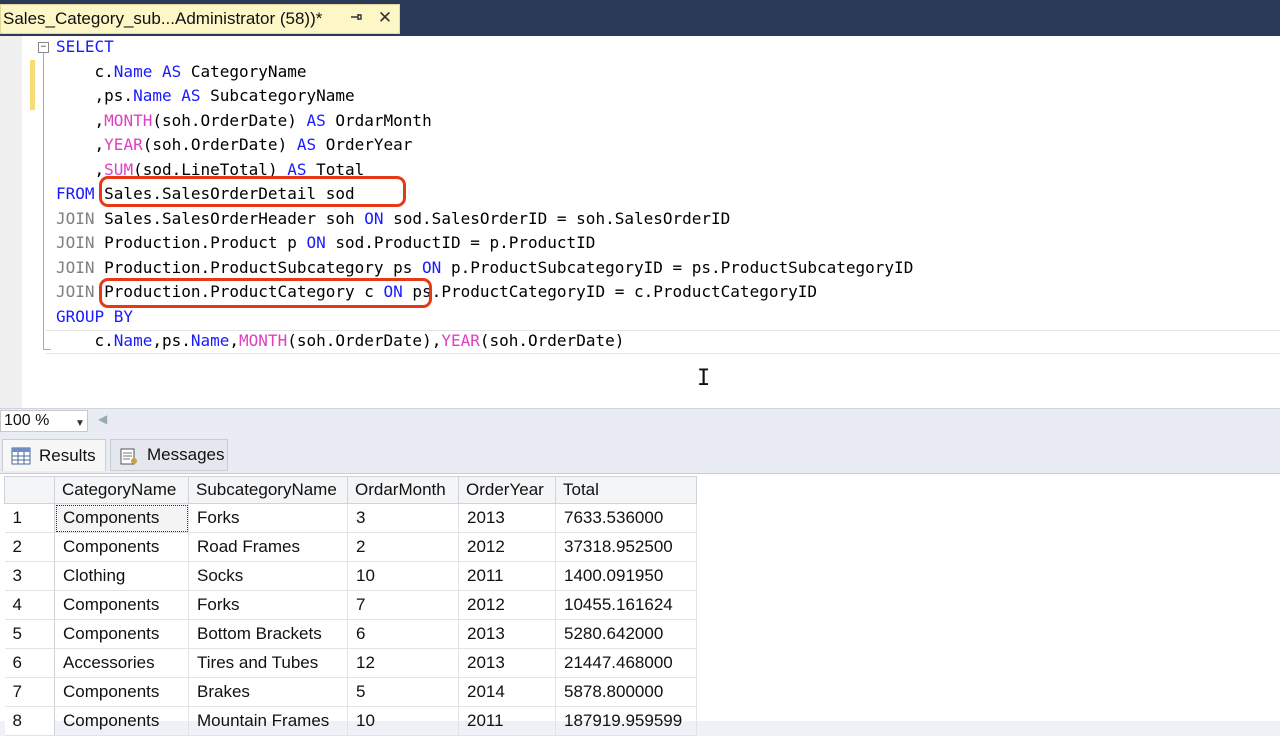 Image resolution: width=1280 pixels, height=736 pixels. I want to click on grid-cell: Clothing, so click(121, 576).